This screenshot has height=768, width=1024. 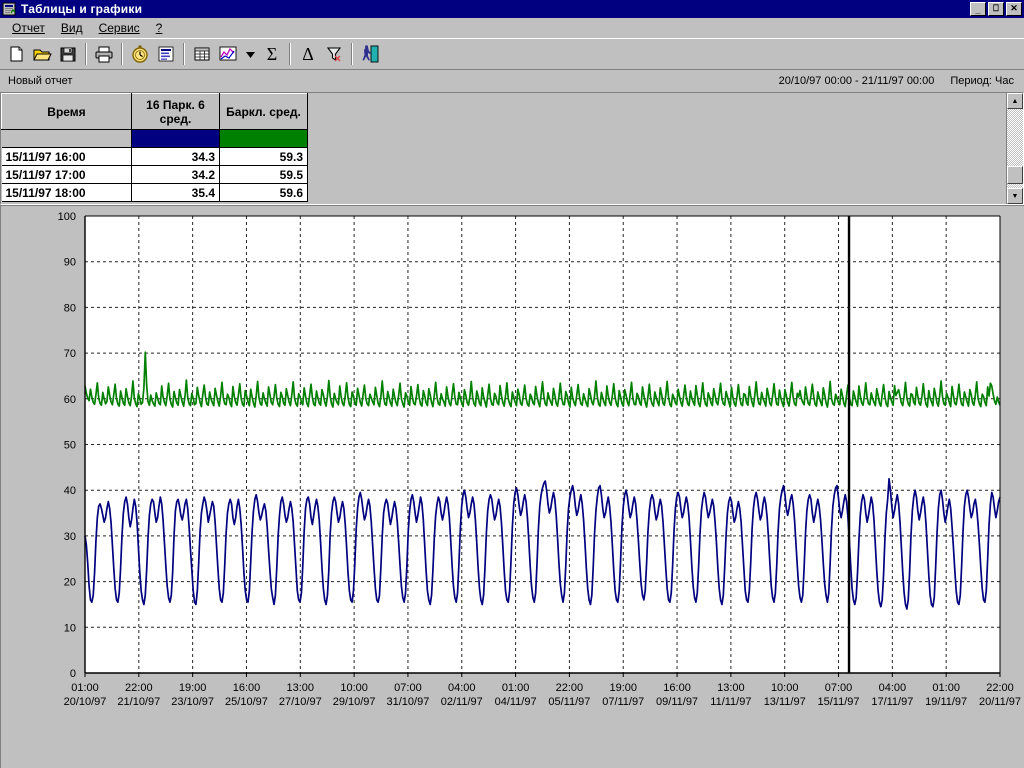 I want to click on column-header-time: Время, so click(x=66, y=111).